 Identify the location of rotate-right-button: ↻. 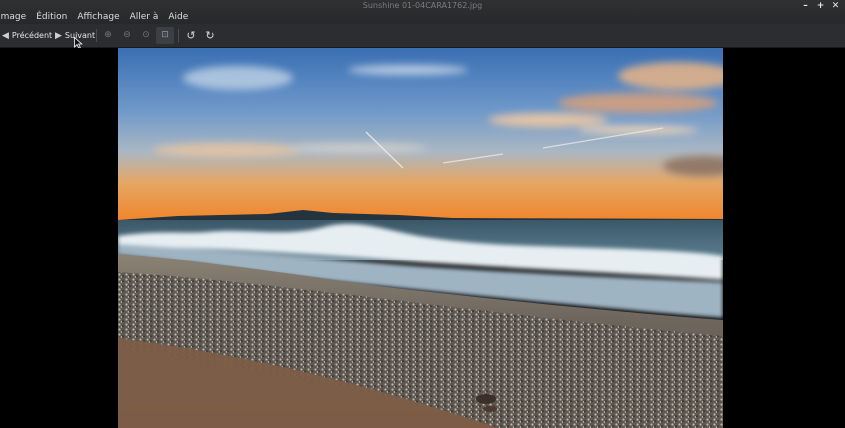
(210, 35).